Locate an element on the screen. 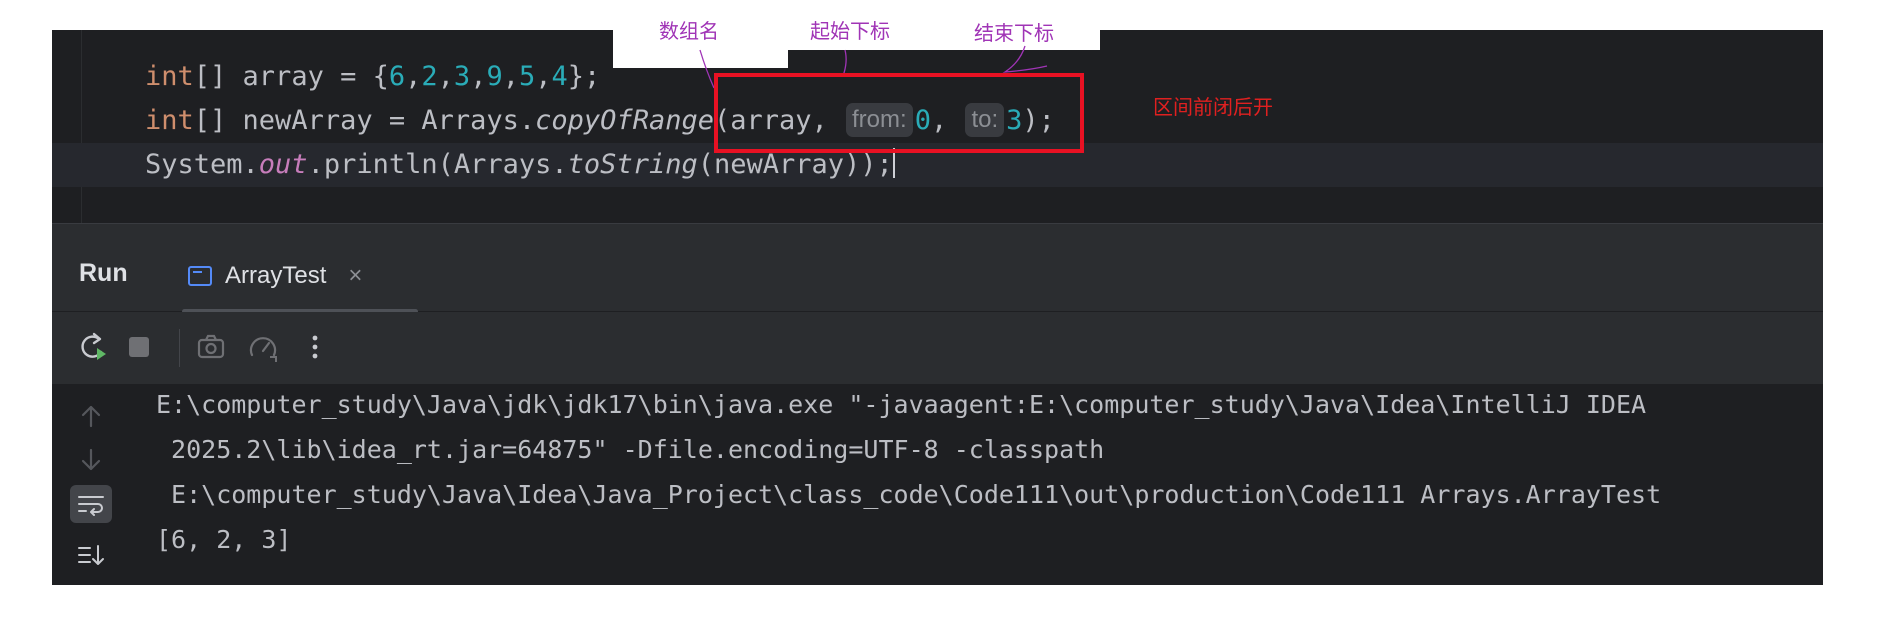 The height and width of the screenshot is (625, 1877). highlight-frame is located at coordinates (899, 113).